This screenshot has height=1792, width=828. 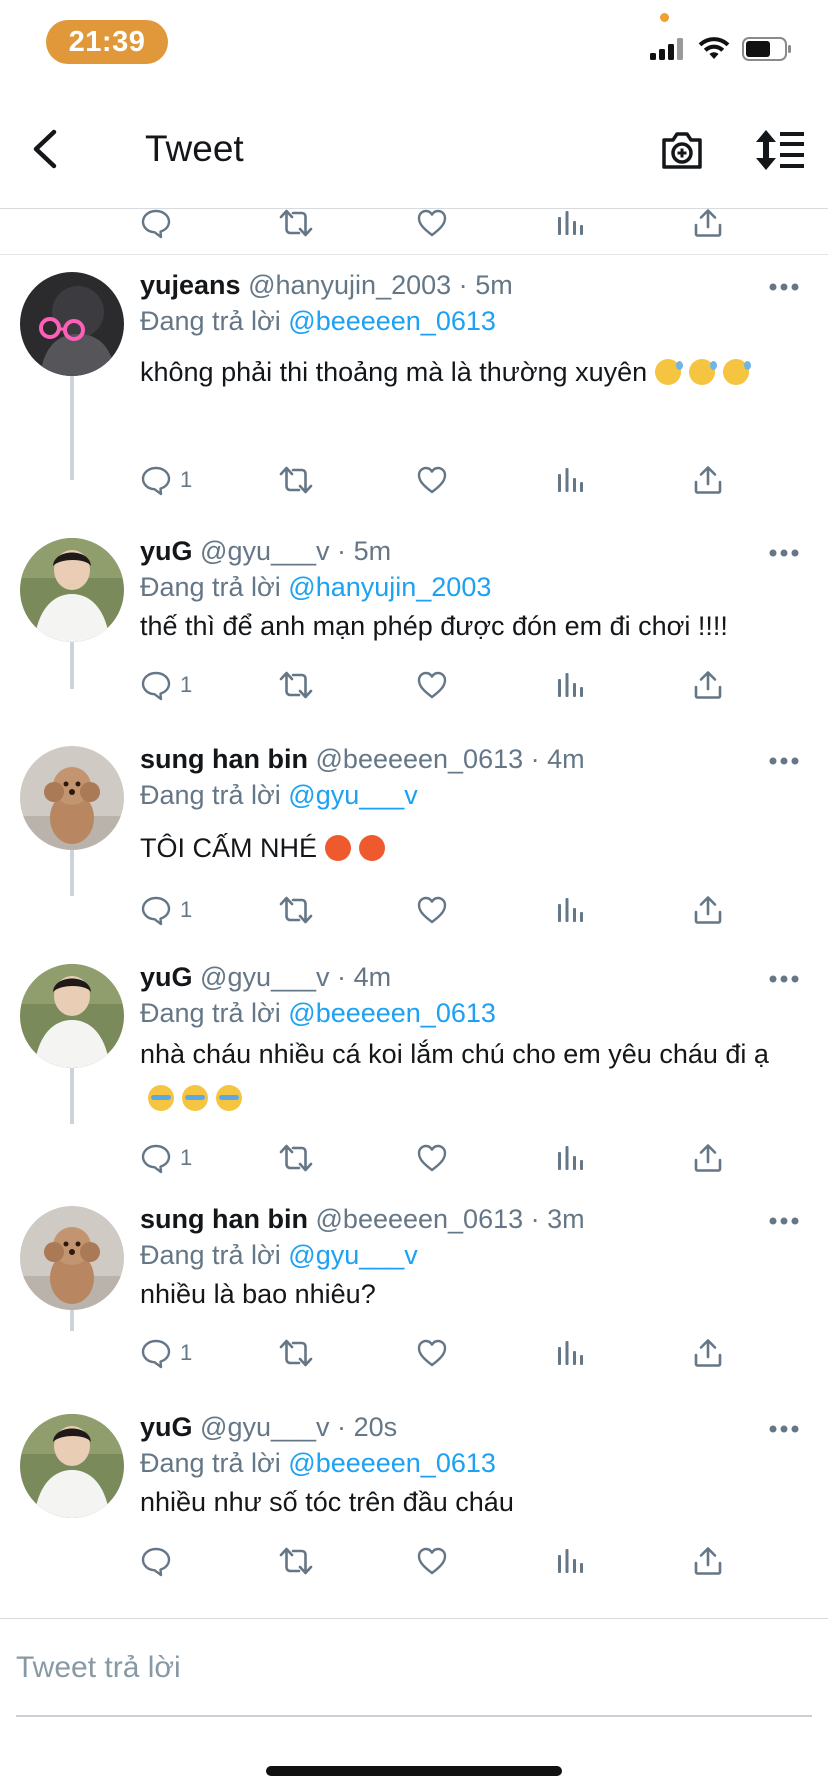 I want to click on tweet-header: yuG @gyu___v · 5m, so click(x=265, y=551).